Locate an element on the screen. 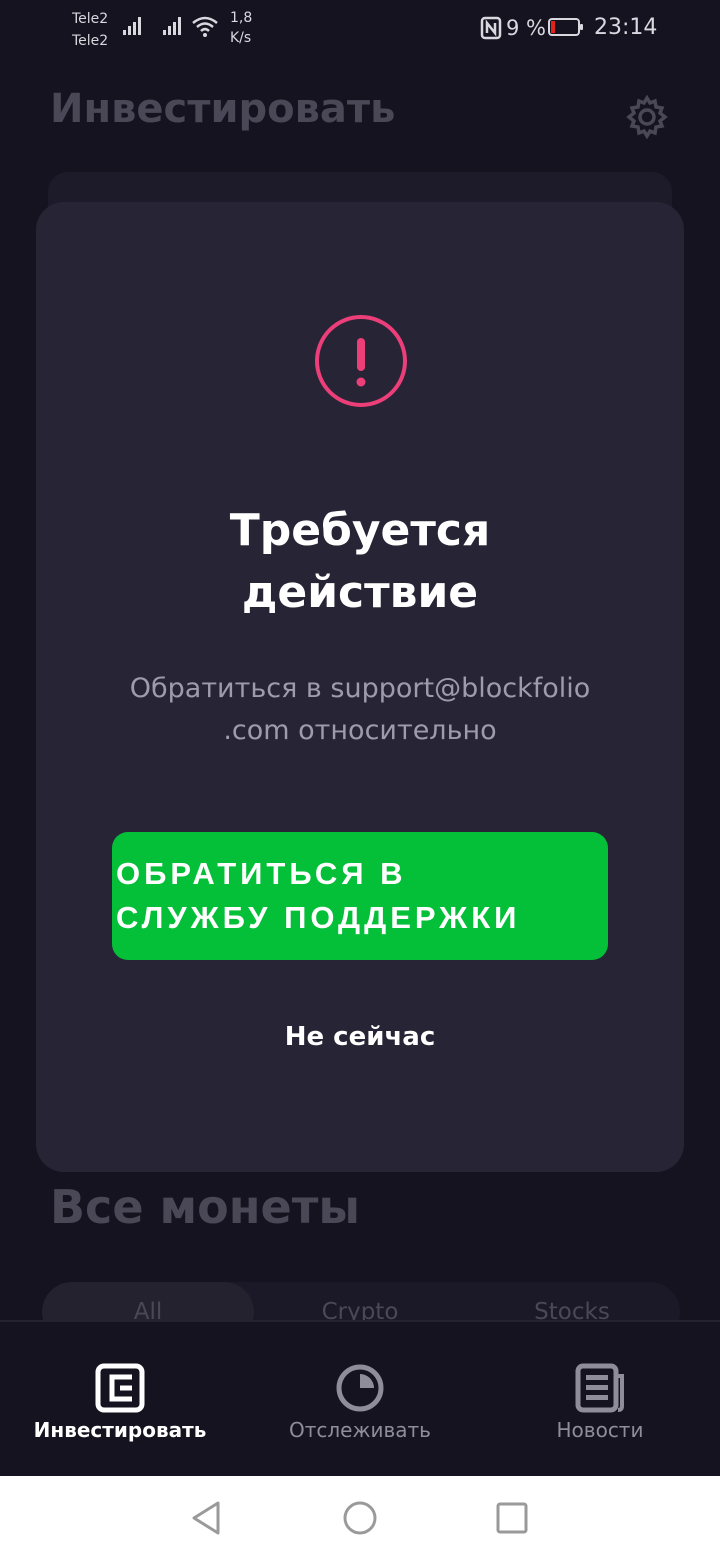 This screenshot has width=720, height=1560. alert-icon is located at coordinates (361, 361).